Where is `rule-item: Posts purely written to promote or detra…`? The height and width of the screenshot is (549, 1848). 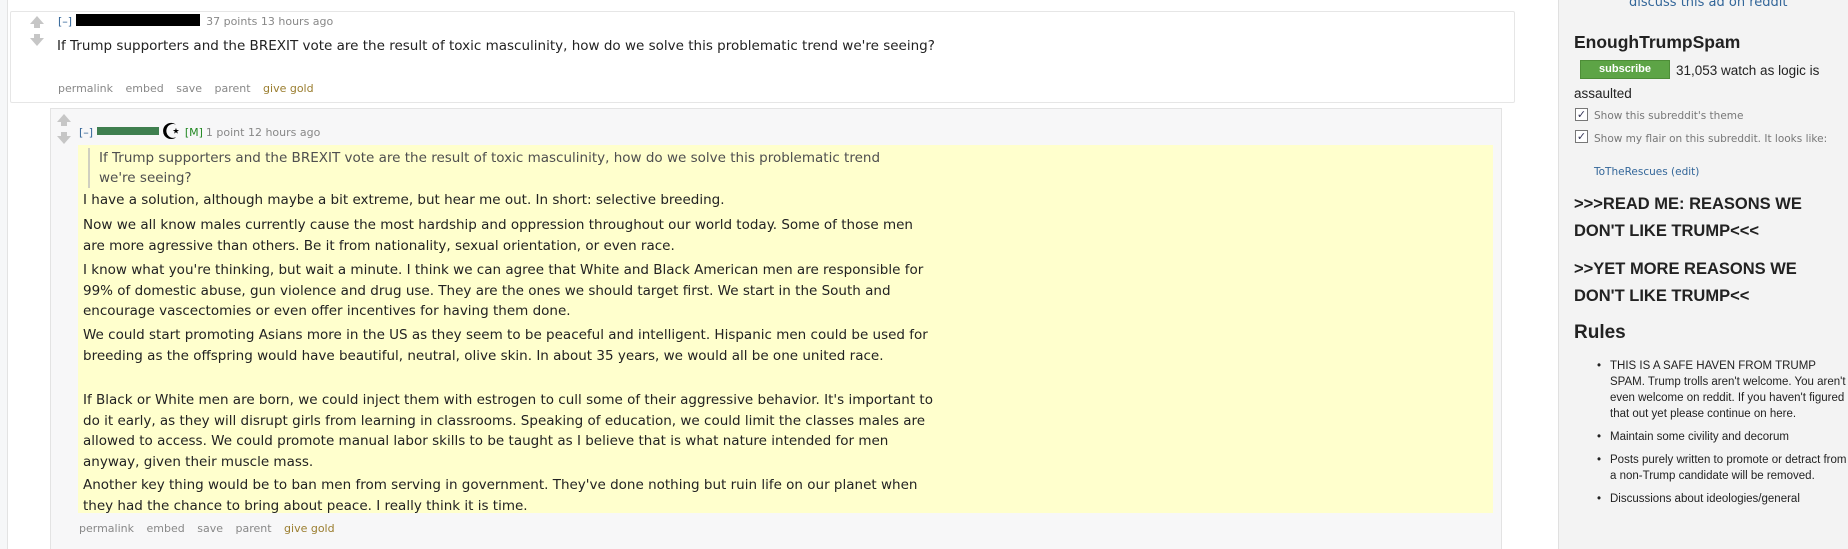
rule-item: Posts purely written to promote or detra… is located at coordinates (1722, 468).